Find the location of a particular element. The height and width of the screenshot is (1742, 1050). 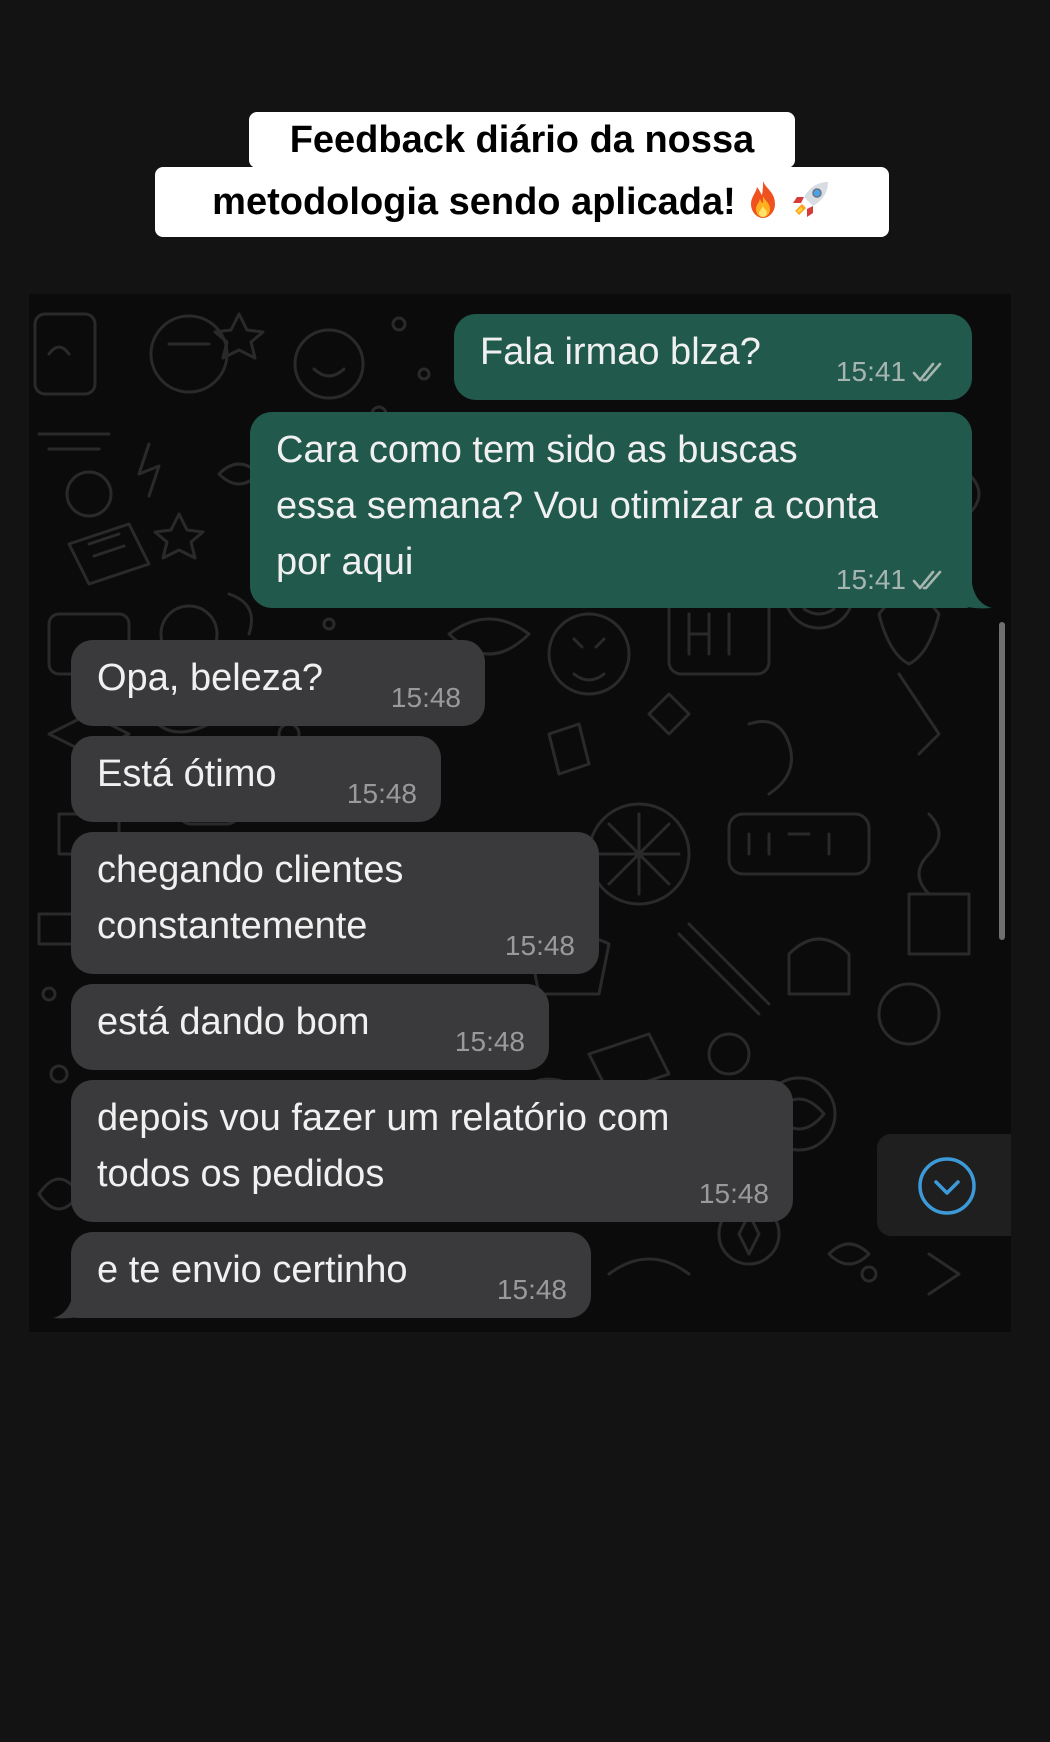

message-text-line: depois vou fazer um relatório com is located at coordinates (383, 1118).